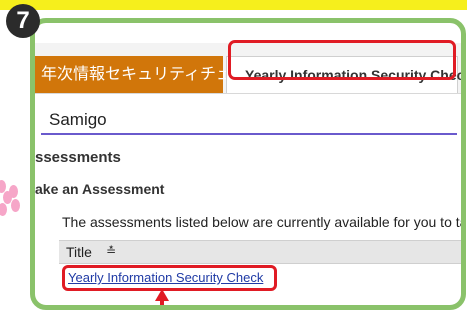 This screenshot has height=310, width=467. What do you see at coordinates (162, 302) in the screenshot?
I see `arrow-shaft` at bounding box center [162, 302].